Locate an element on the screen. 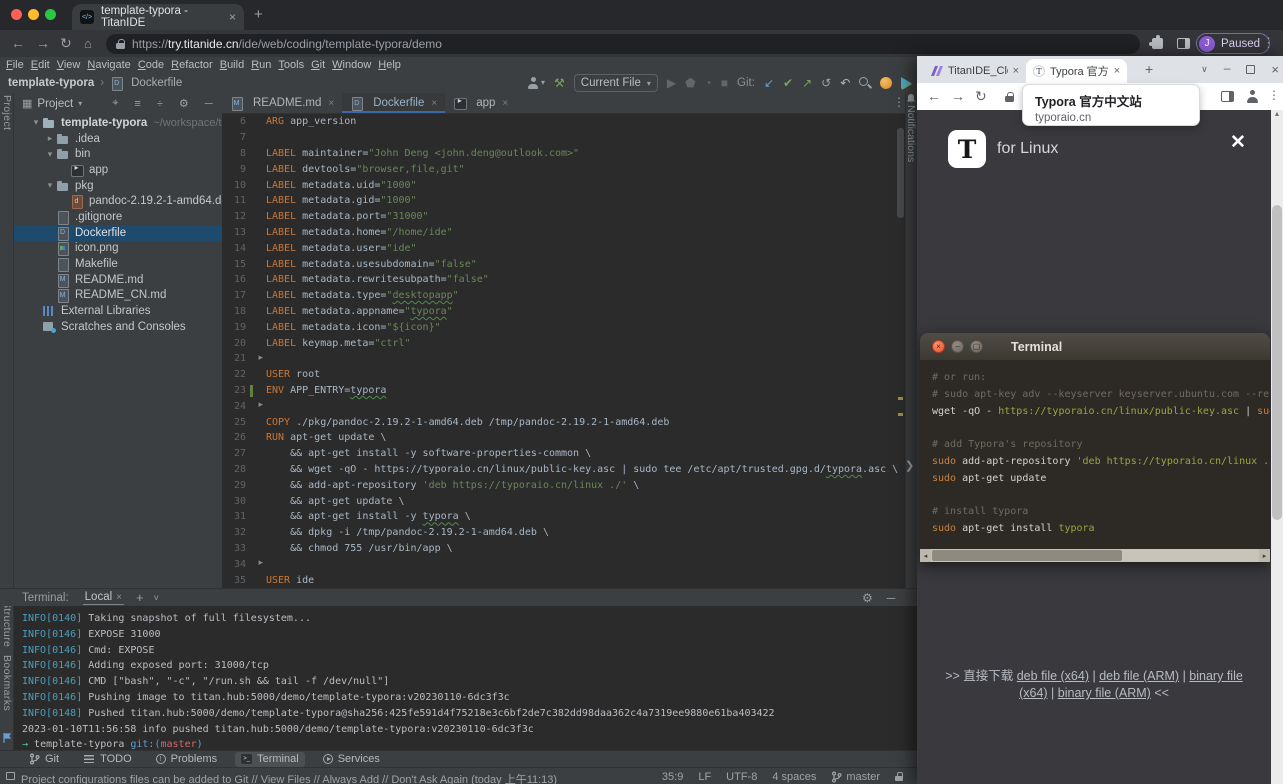 The height and width of the screenshot is (784, 1283). menu-file: File is located at coordinates (15, 65).